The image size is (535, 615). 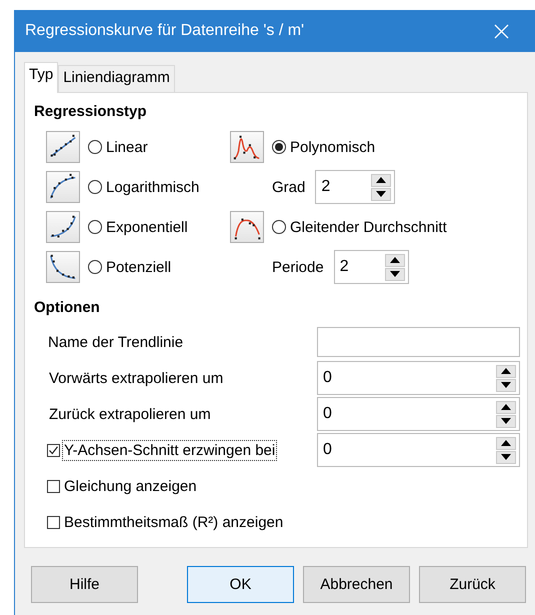 I want to click on radio-label: Linear, so click(x=127, y=147).